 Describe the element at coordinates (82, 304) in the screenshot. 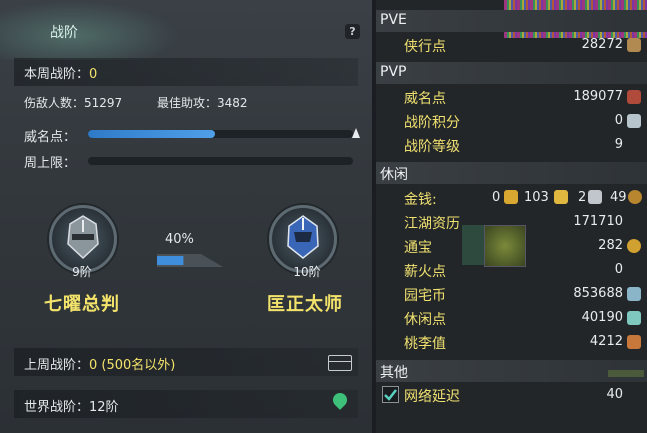

I see `current-rank-name: 七曜总判` at that location.